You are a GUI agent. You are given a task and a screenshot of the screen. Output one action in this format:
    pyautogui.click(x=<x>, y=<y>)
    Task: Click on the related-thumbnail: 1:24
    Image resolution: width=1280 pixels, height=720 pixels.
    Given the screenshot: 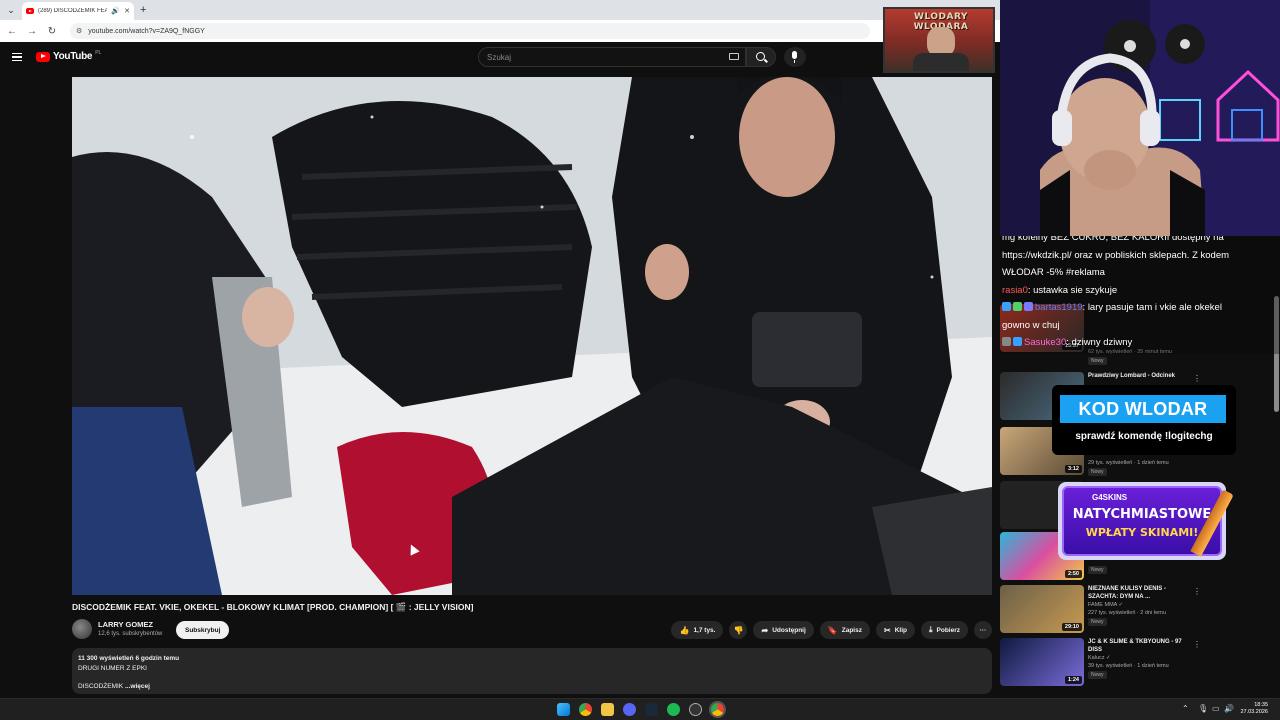 What is the action you would take?
    pyautogui.click(x=1042, y=662)
    